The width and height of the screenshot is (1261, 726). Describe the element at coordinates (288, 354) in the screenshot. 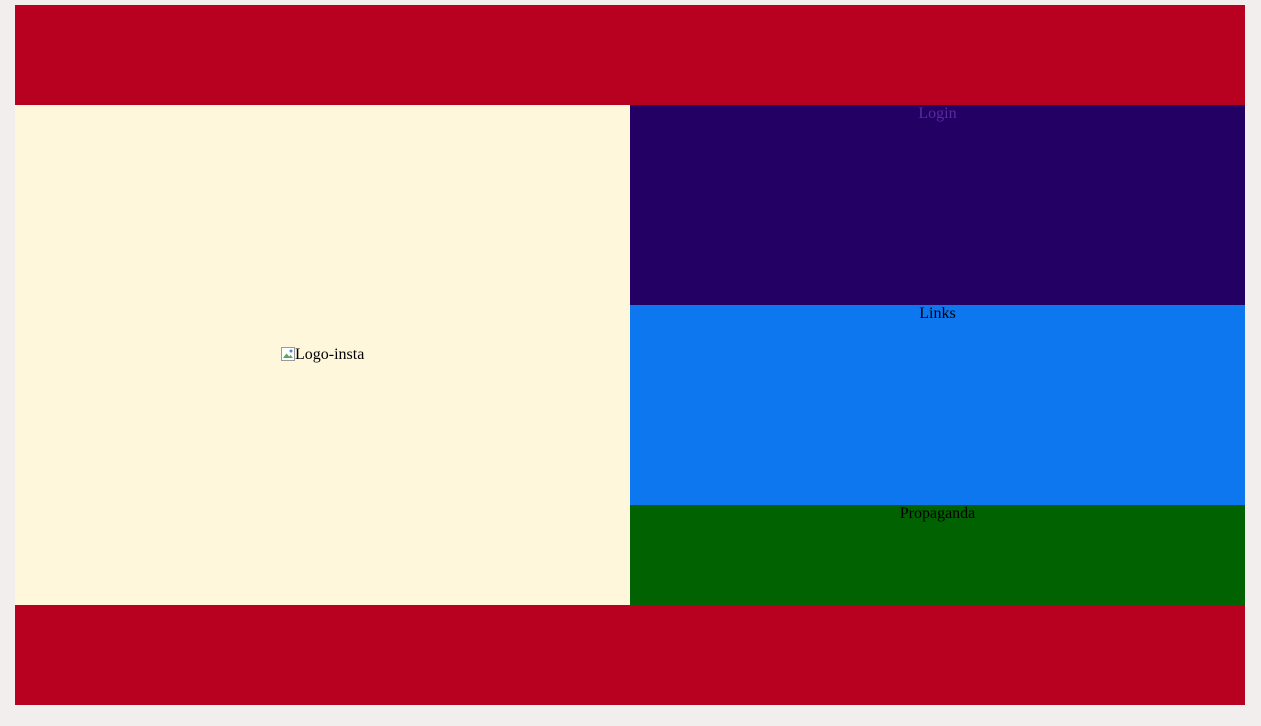

I see `broken-image-icon` at that location.